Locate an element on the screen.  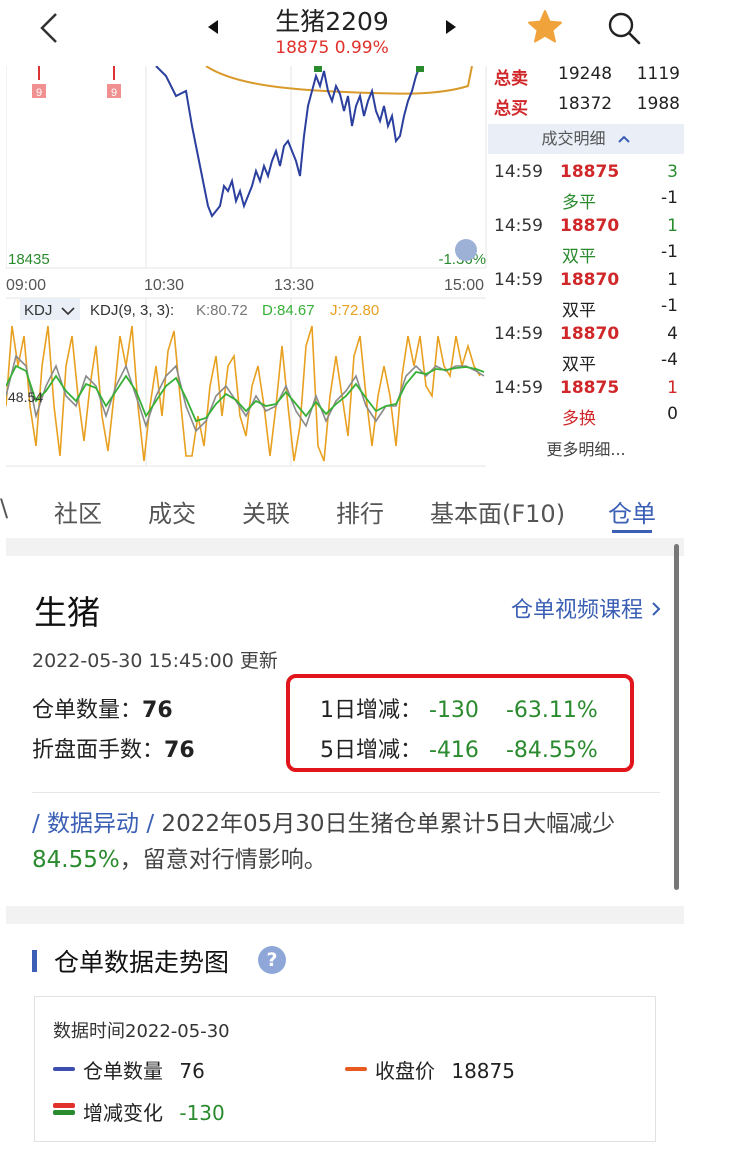
course-link: 仓单视频课程 is located at coordinates (586, 608).